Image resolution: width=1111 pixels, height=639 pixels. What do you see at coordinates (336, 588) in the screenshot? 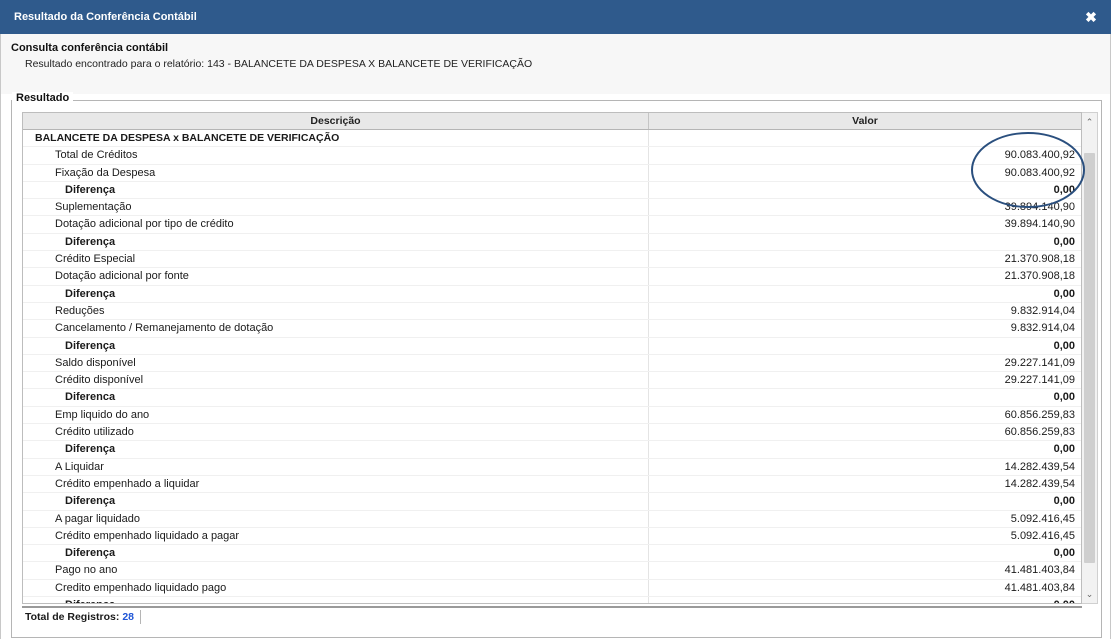
I see `description-cell: Credito empenhado liquidado pago` at bounding box center [336, 588].